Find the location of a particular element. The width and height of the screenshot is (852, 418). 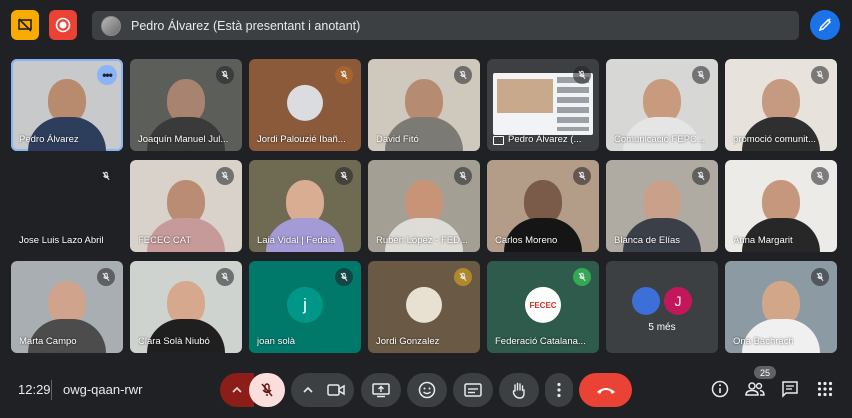

participant-tile: J 5 més is located at coordinates (662, 307).